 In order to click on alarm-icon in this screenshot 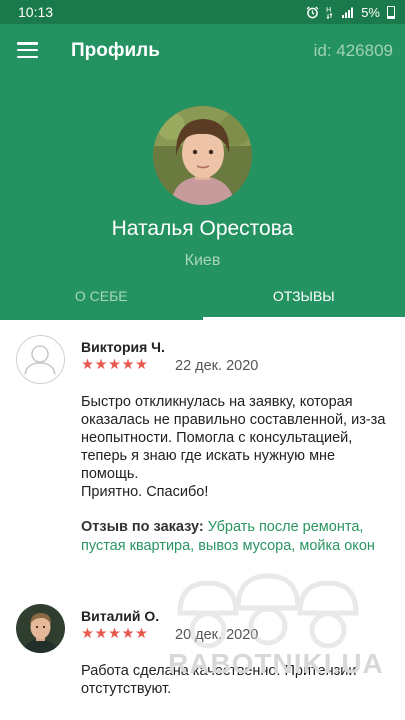, I will do `click(312, 11)`.